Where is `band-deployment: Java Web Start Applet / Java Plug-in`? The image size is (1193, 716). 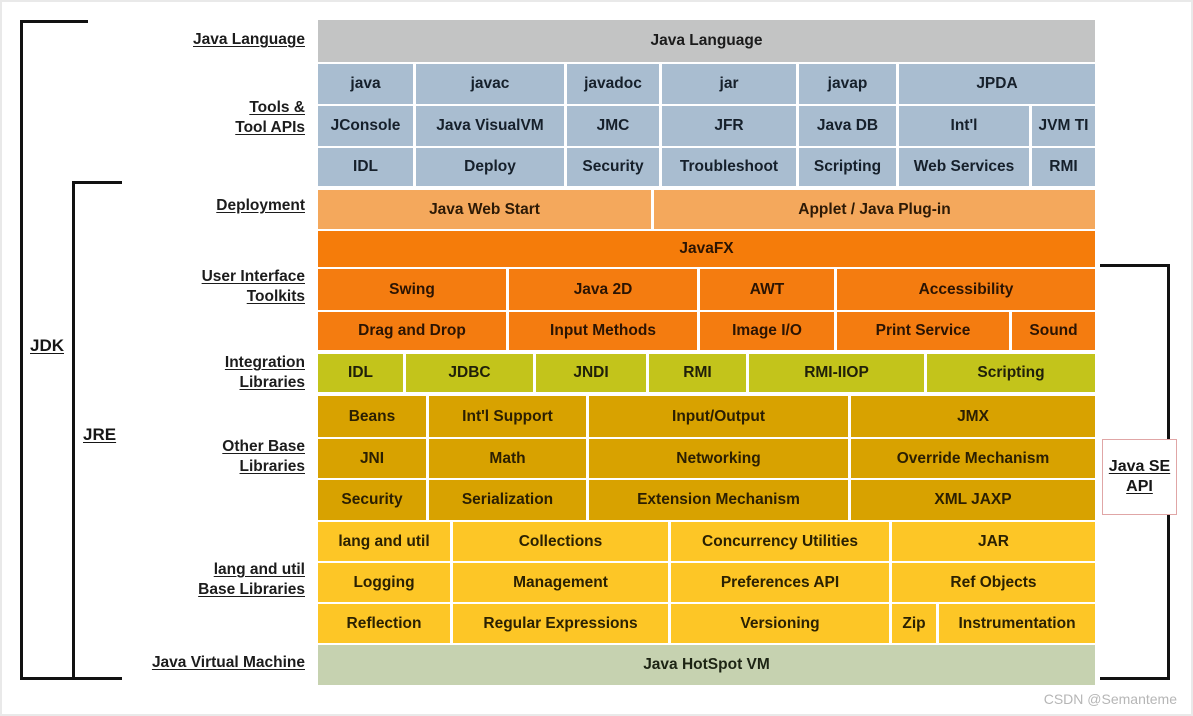 band-deployment: Java Web Start Applet / Java Plug-in is located at coordinates (706, 209).